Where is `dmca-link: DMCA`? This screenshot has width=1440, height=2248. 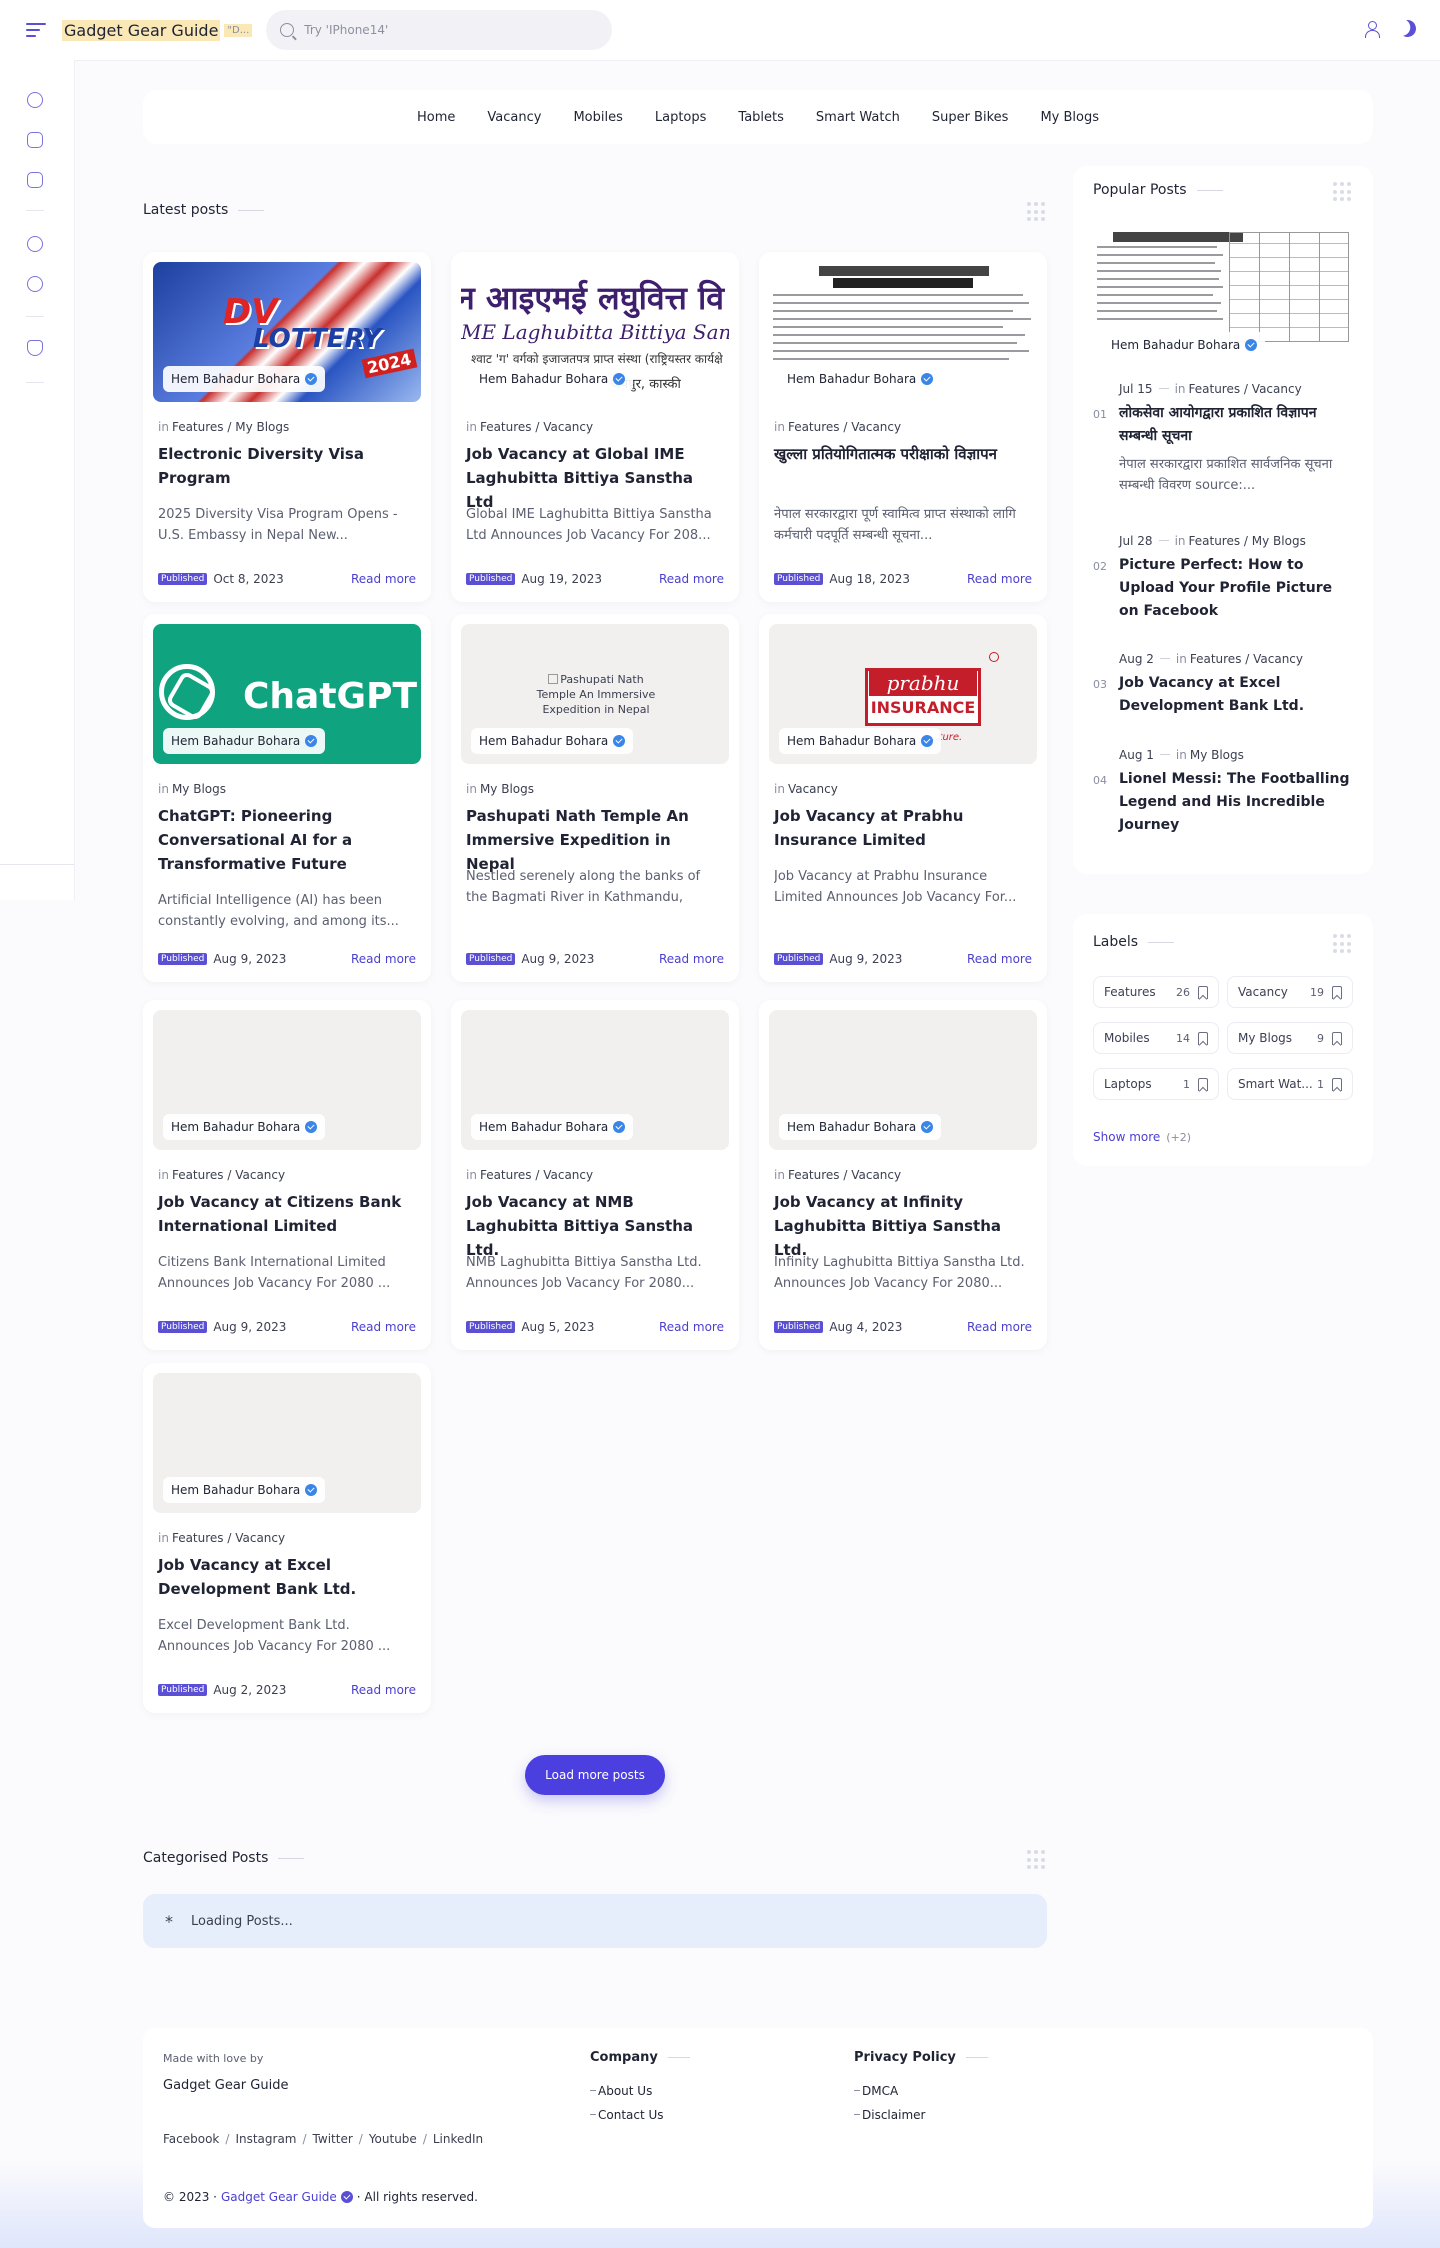 dmca-link: DMCA is located at coordinates (876, 2091).